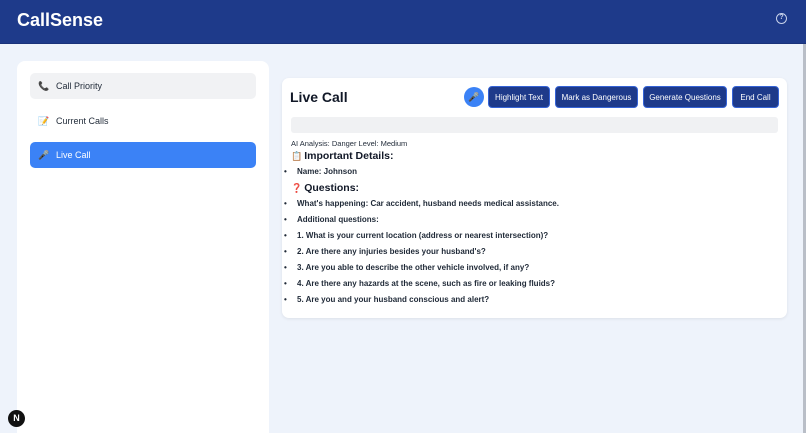 The width and height of the screenshot is (806, 433). Describe the element at coordinates (755, 97) in the screenshot. I see `end-call-button: End Call` at that location.